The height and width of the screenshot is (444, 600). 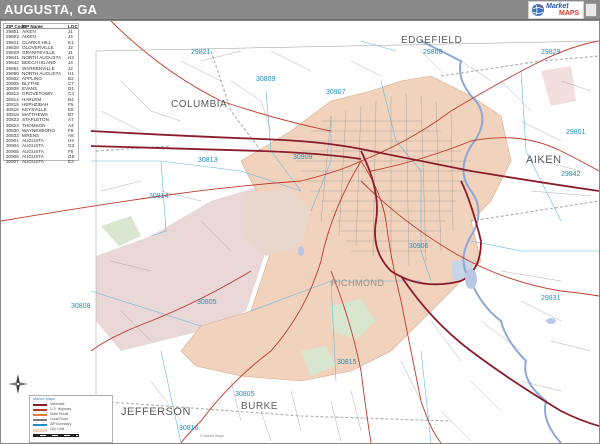 I want to click on zip-label: 30813, so click(x=208, y=160).